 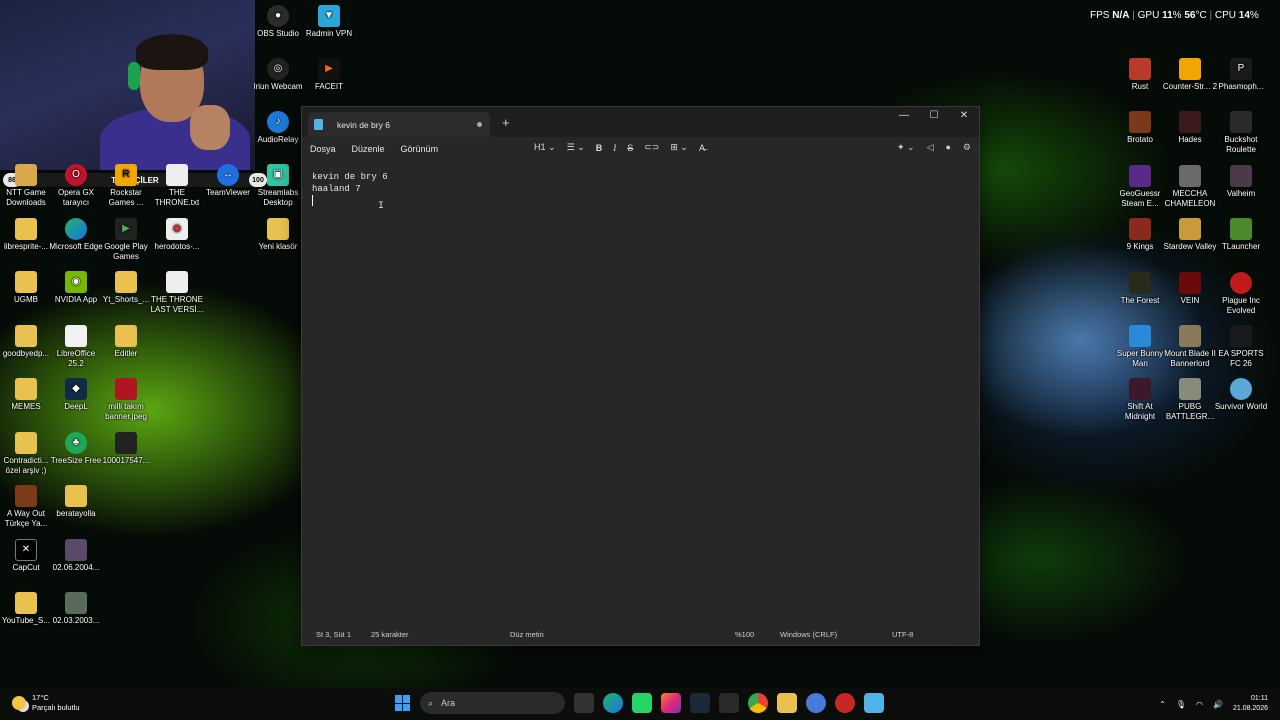 What do you see at coordinates (700, 703) in the screenshot?
I see `steam-icon` at bounding box center [700, 703].